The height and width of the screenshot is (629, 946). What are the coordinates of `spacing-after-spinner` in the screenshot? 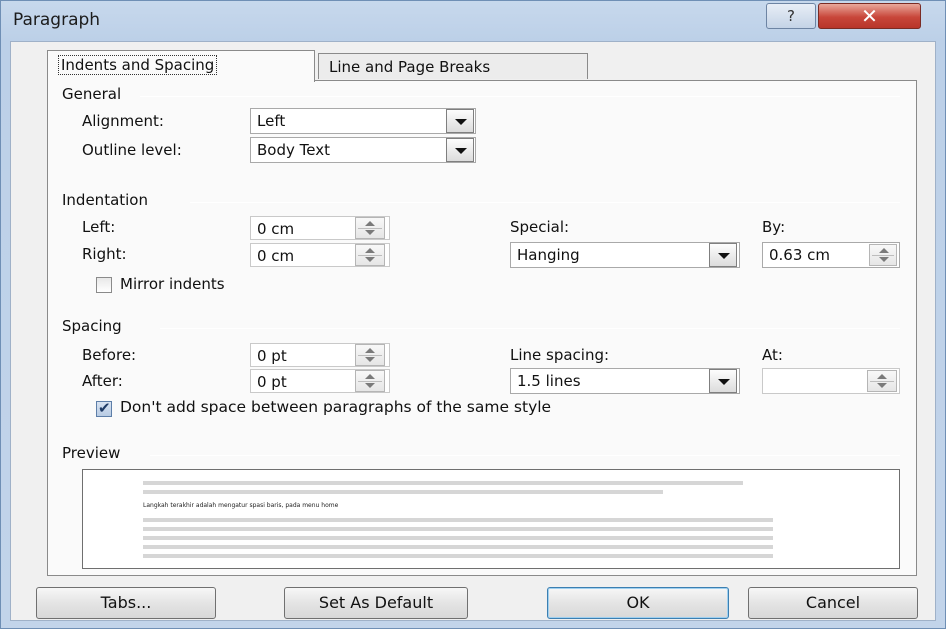 It's located at (370, 381).